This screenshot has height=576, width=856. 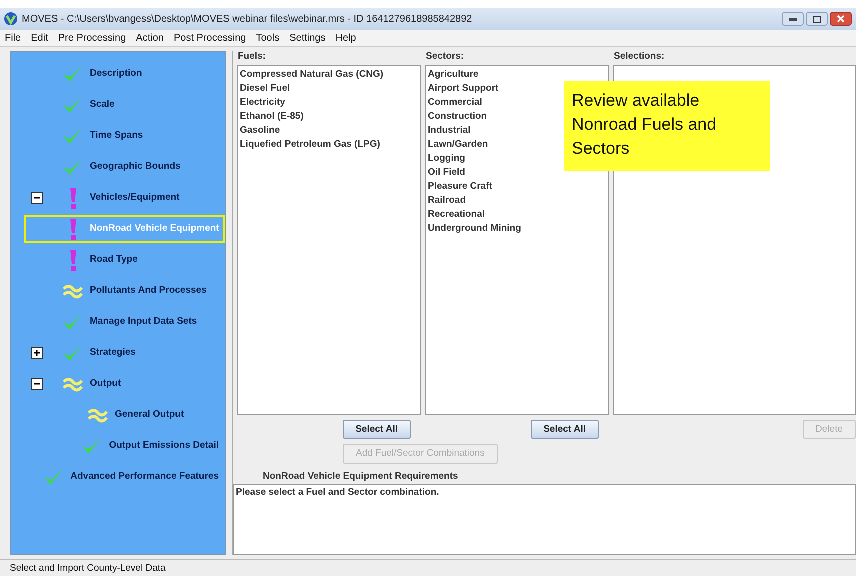 I want to click on list-item: Pleasure Craft, so click(x=460, y=187).